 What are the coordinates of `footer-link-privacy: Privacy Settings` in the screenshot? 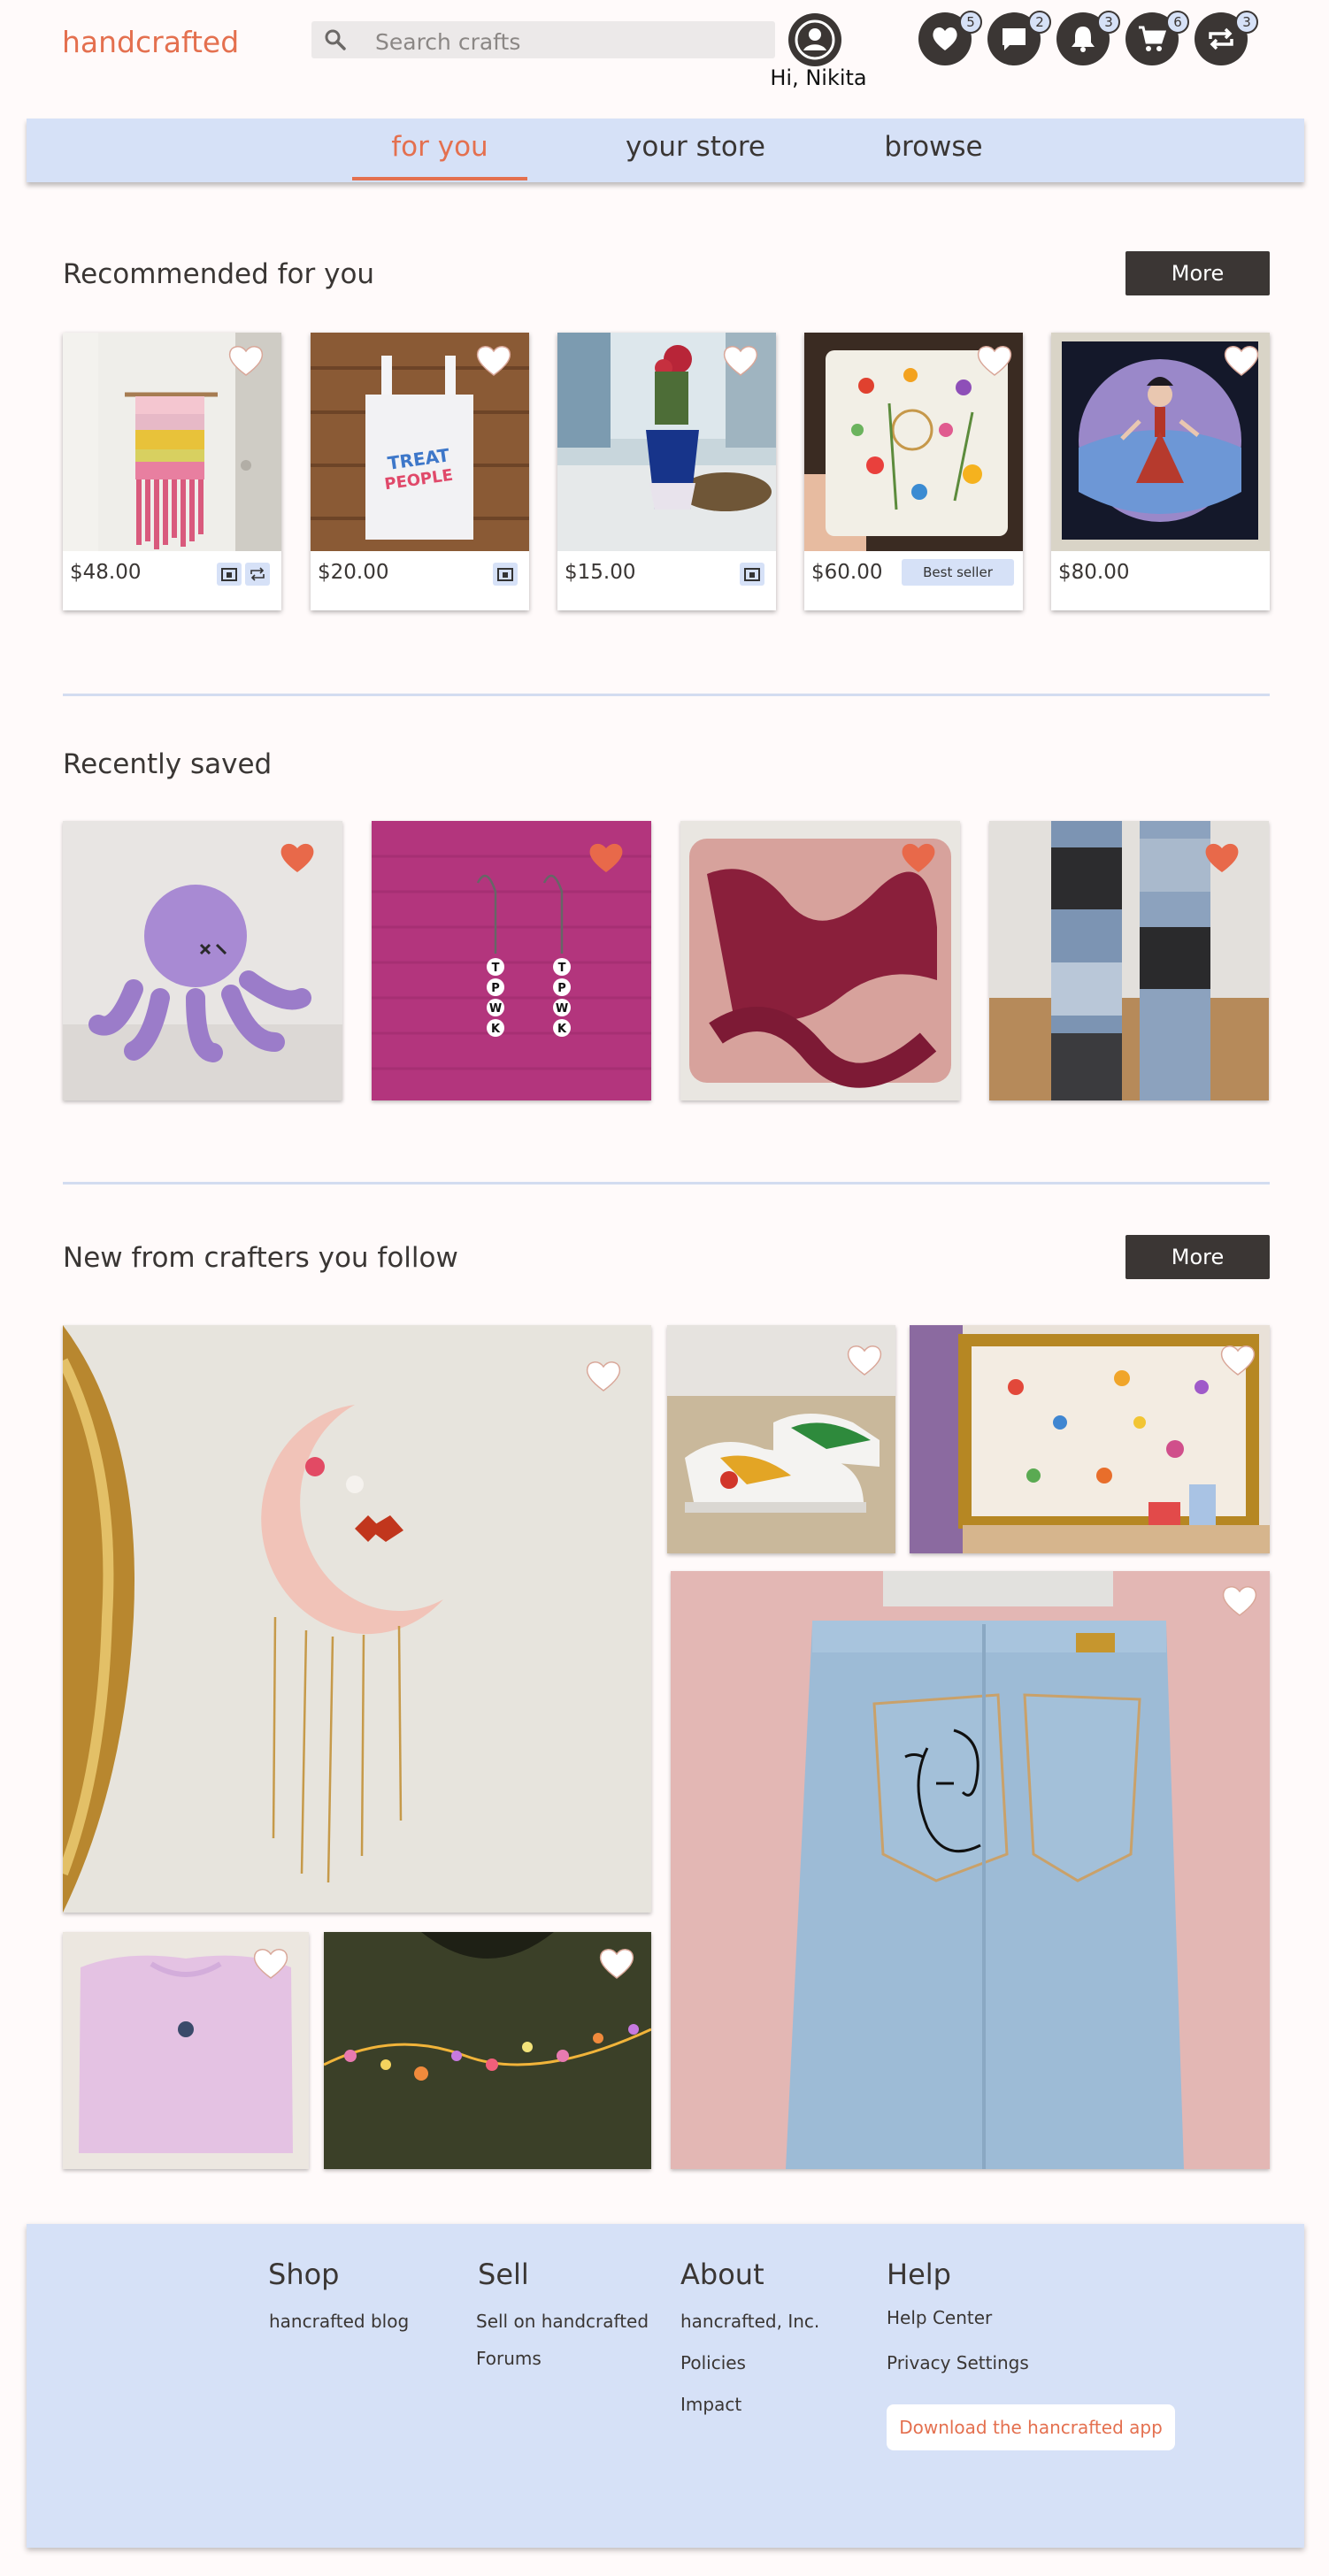 It's located at (958, 2362).